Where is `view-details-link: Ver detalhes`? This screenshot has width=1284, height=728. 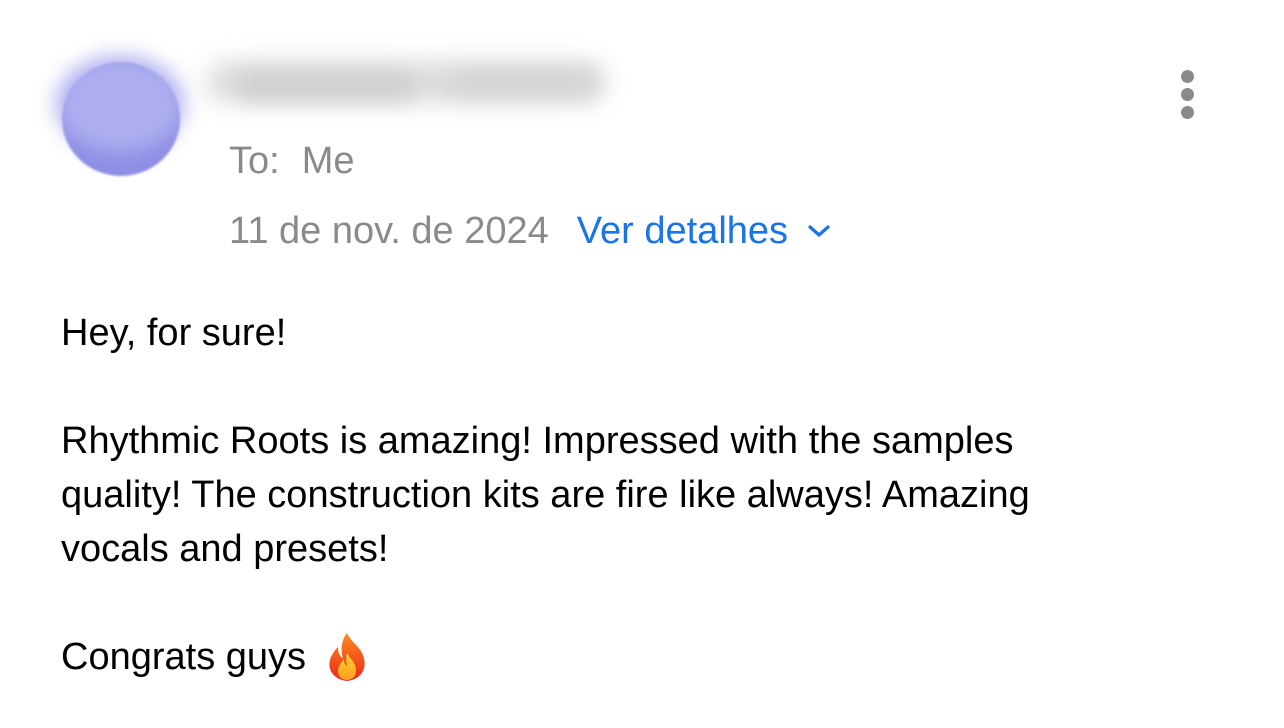
view-details-link: Ver detalhes is located at coordinates (704, 231).